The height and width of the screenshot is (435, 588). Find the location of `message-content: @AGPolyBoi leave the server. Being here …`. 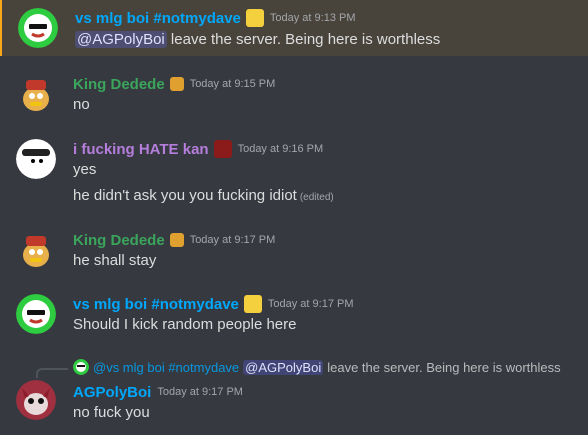

message-content: @AGPolyBoi leave the server. Being here … is located at coordinates (257, 40).